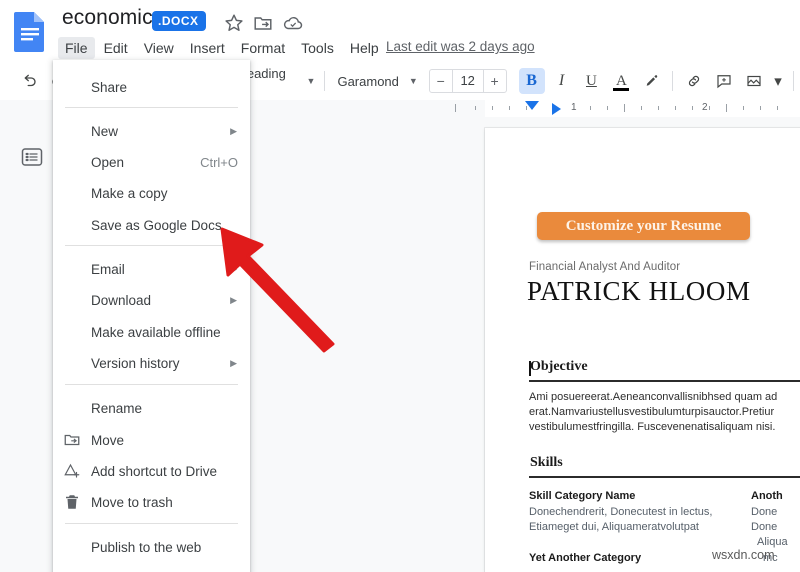 The image size is (800, 572). I want to click on bold-button: B, so click(531, 81).